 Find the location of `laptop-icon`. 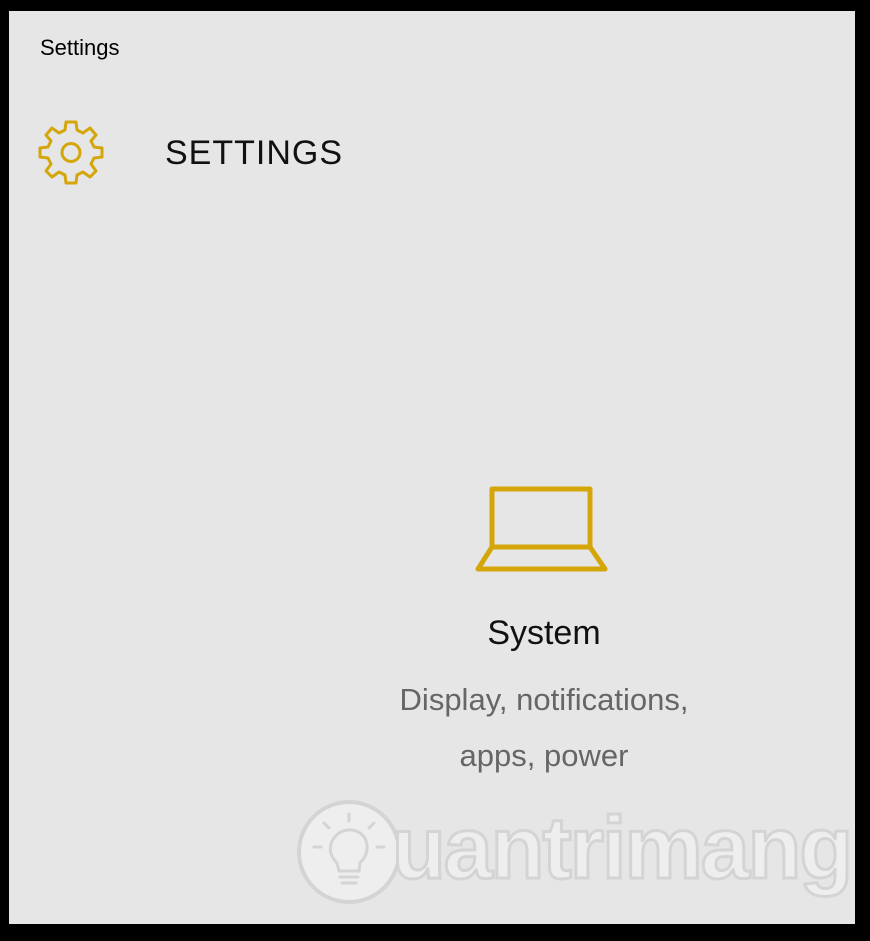

laptop-icon is located at coordinates (541, 529).